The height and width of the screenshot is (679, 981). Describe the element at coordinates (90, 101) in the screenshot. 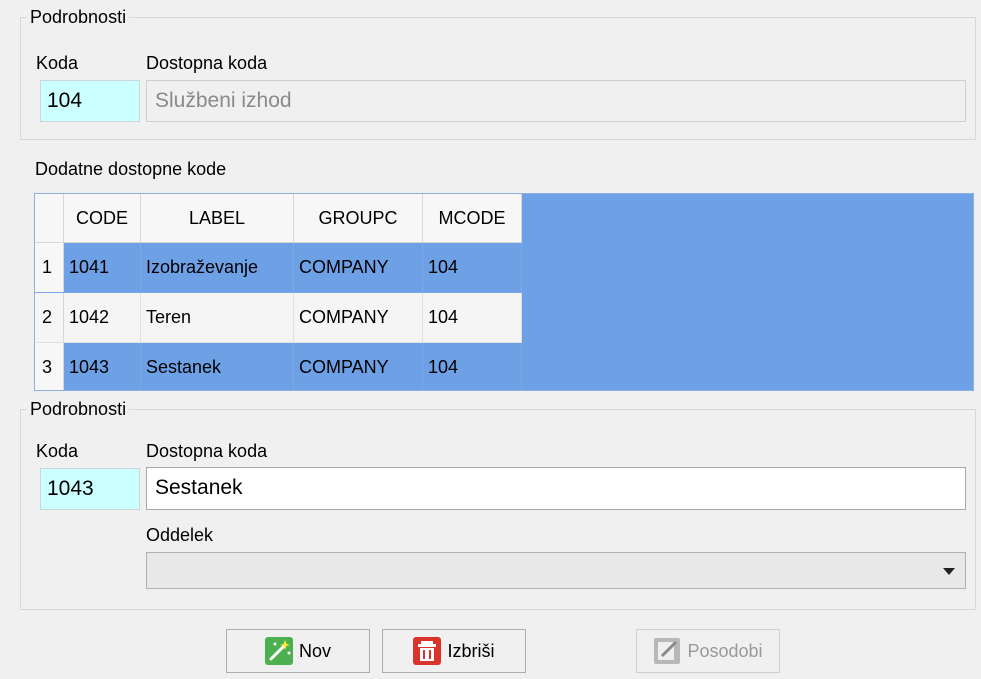

I see `top-code-field: 104` at that location.